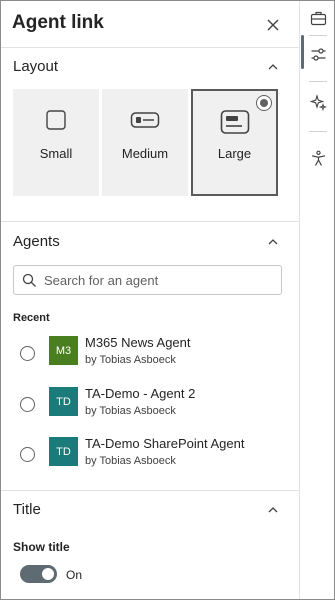  What do you see at coordinates (36, 66) in the screenshot?
I see `layout-section-title: Layout` at bounding box center [36, 66].